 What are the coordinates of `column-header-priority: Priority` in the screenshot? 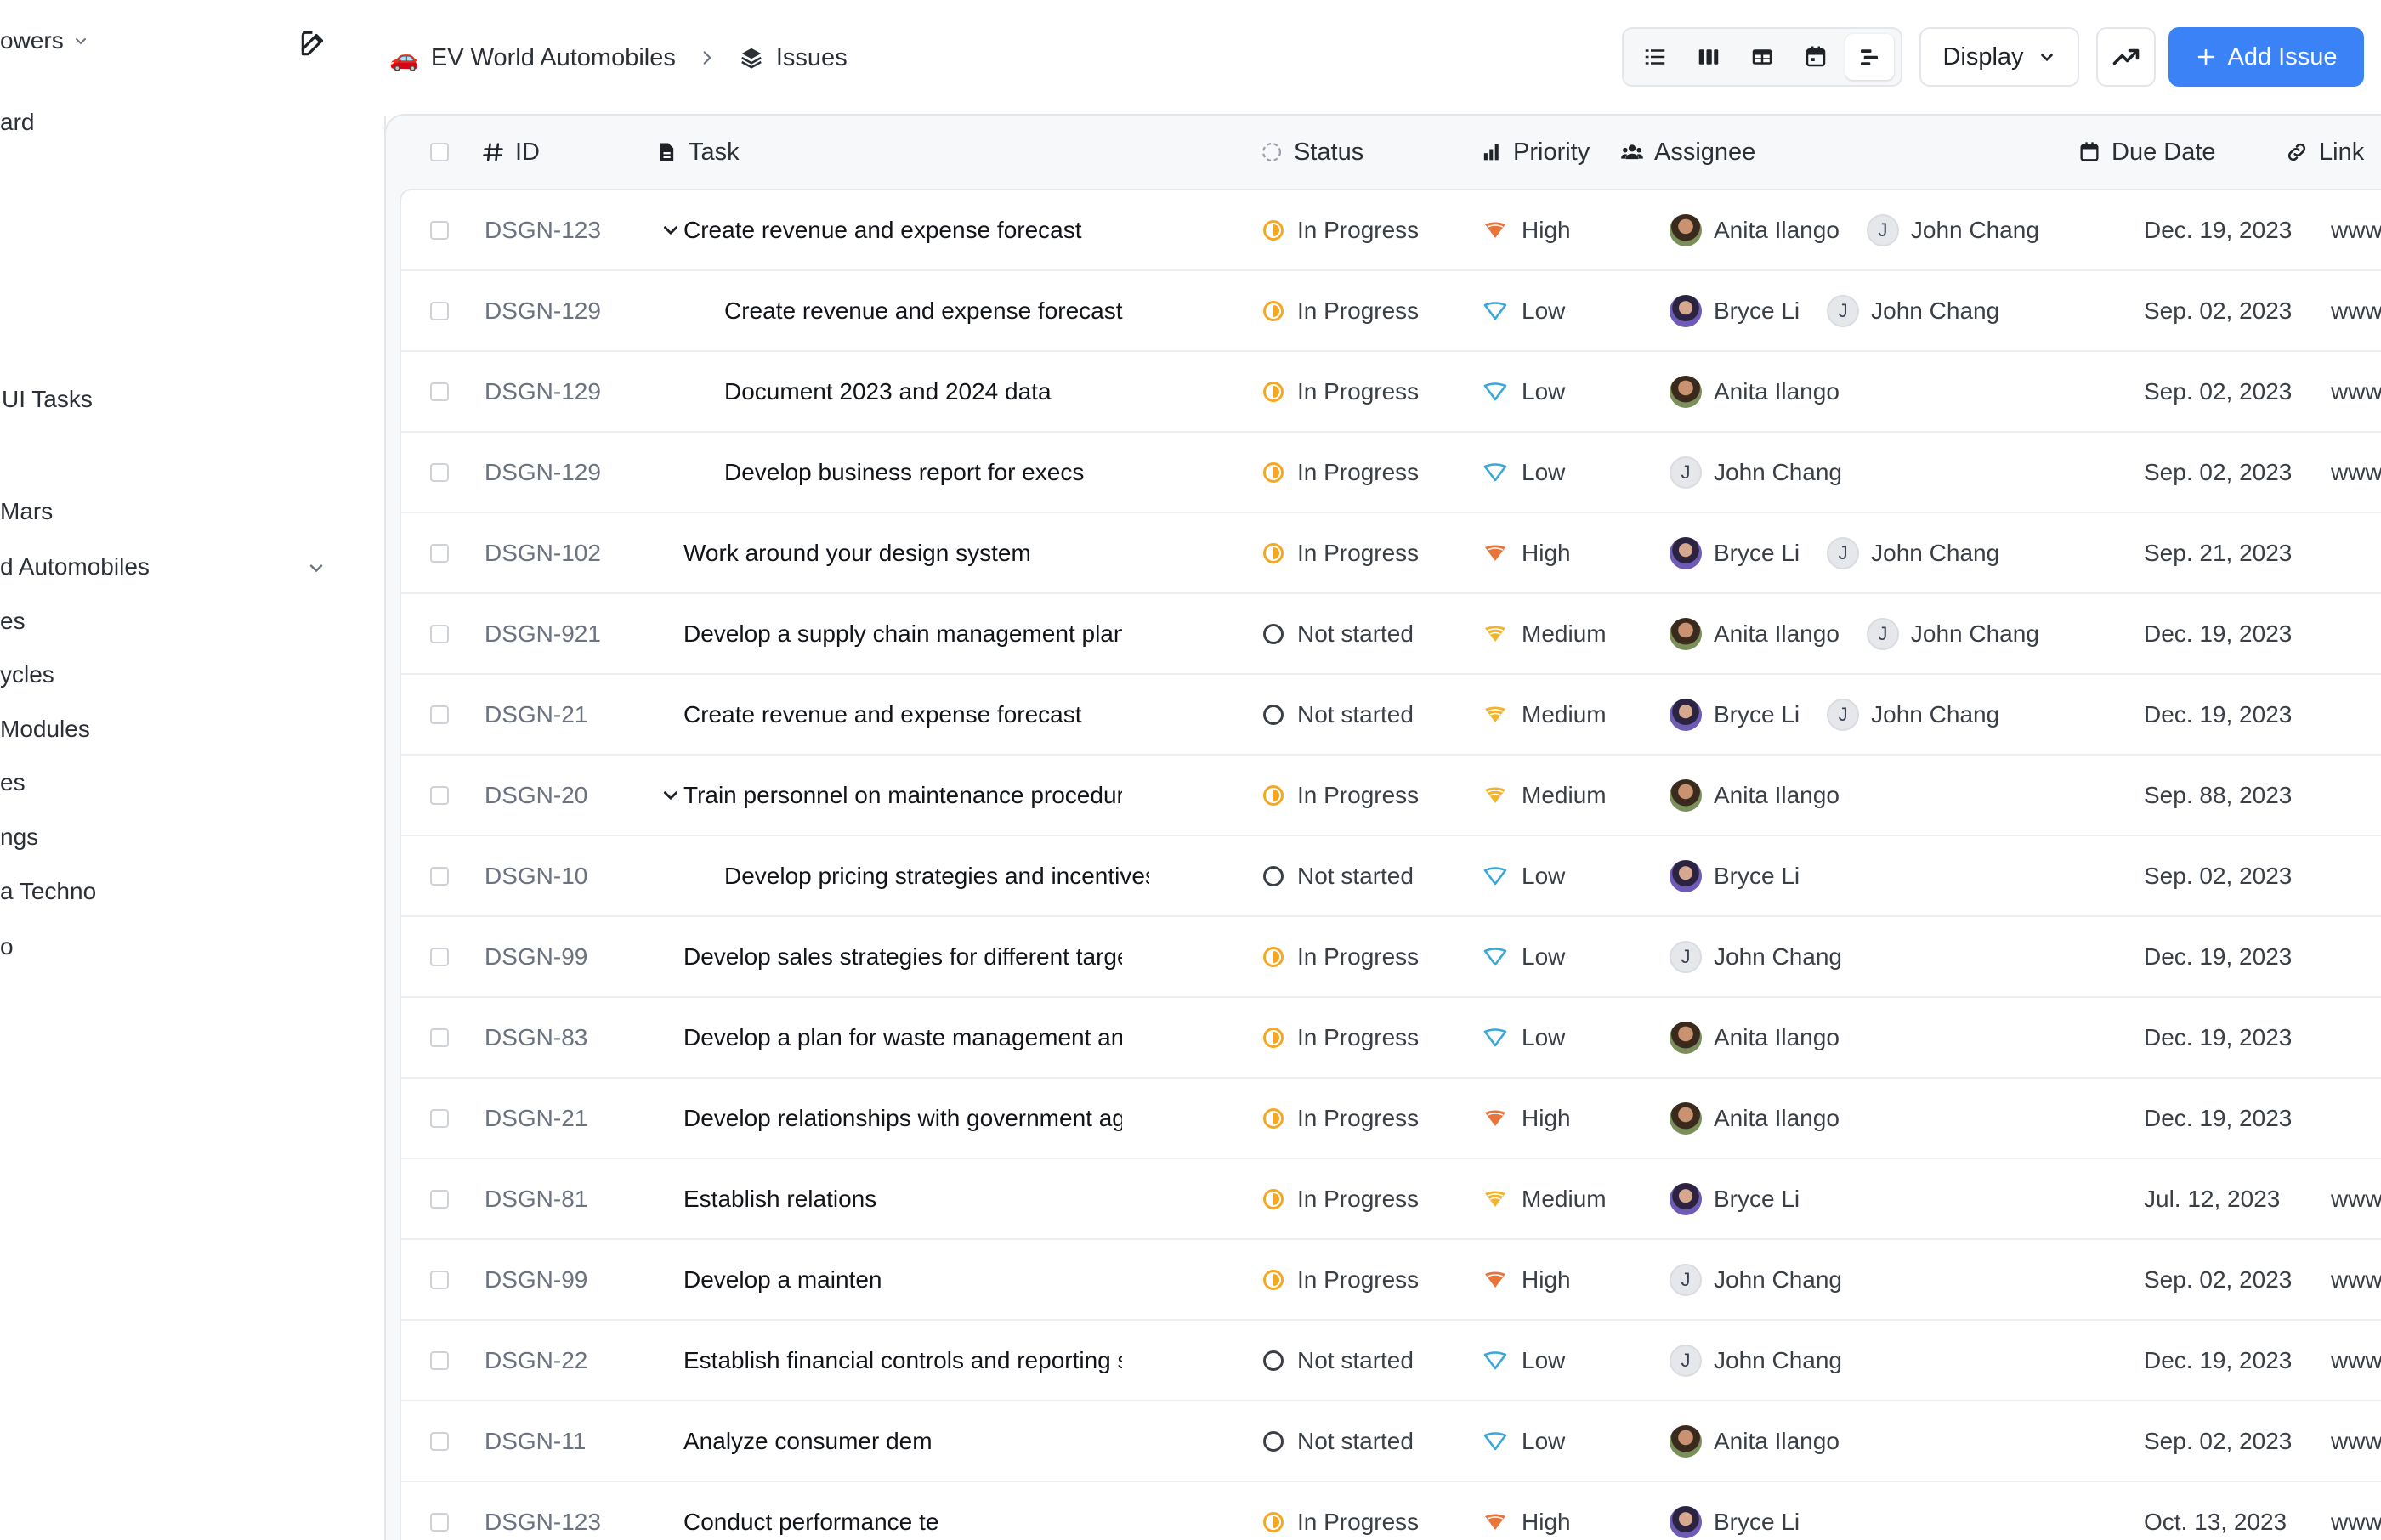 It's located at (1535, 153).